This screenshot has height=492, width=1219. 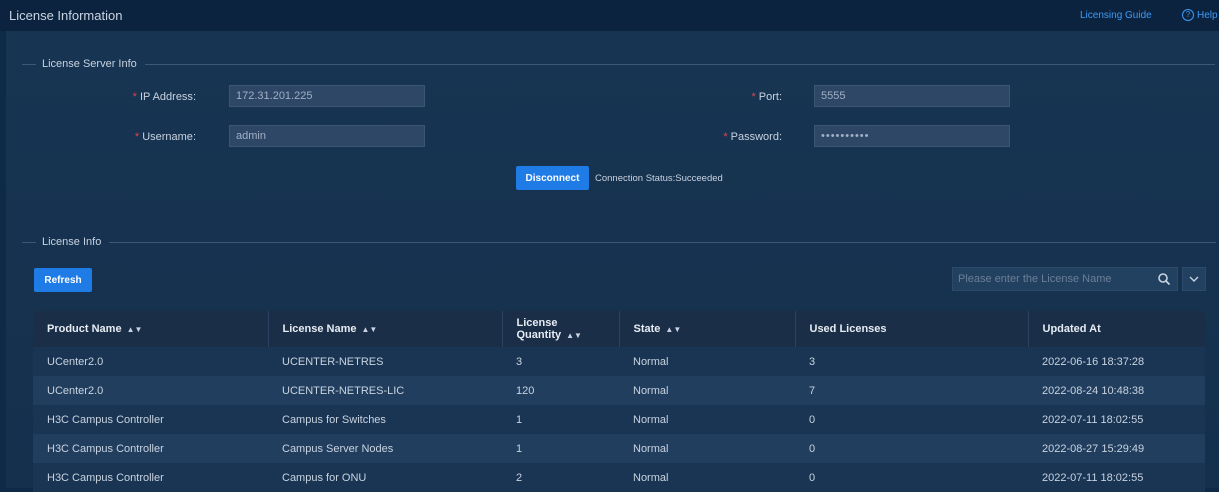 What do you see at coordinates (1188, 15) in the screenshot?
I see `help-icon: ?` at bounding box center [1188, 15].